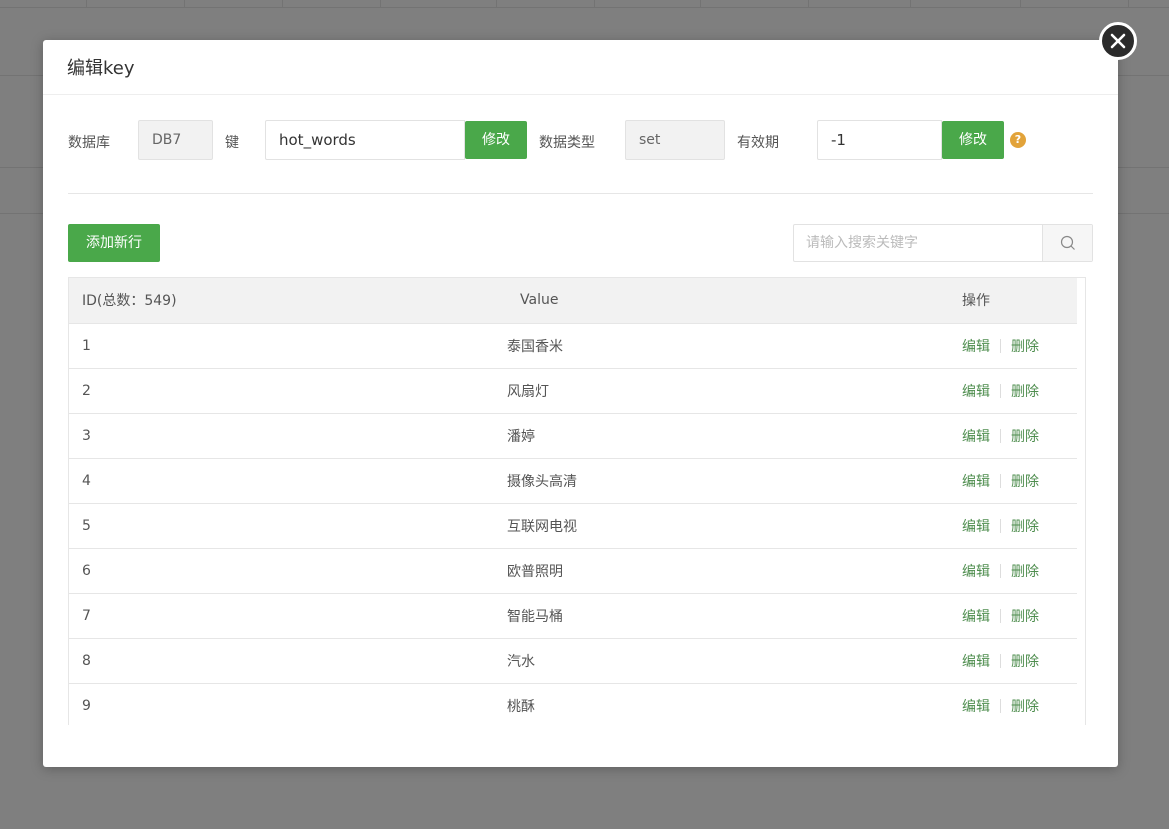 Image resolution: width=1169 pixels, height=829 pixels. Describe the element at coordinates (86, 345) in the screenshot. I see `row-id: 1` at that location.